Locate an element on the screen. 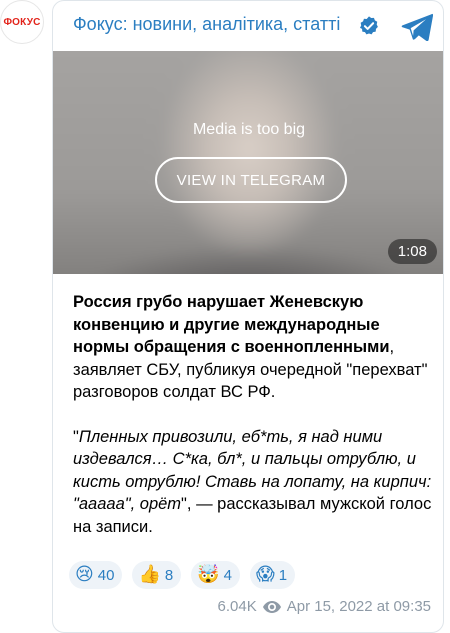 The width and height of the screenshot is (450, 633). reaction-count: 4 is located at coordinates (227, 575).